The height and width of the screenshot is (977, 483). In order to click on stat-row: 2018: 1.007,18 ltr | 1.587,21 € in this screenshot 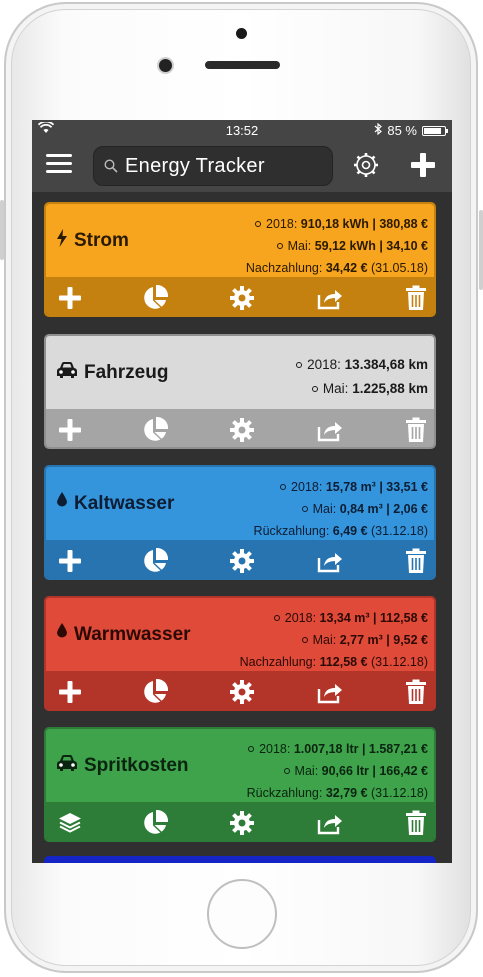, I will do `click(337, 749)`.